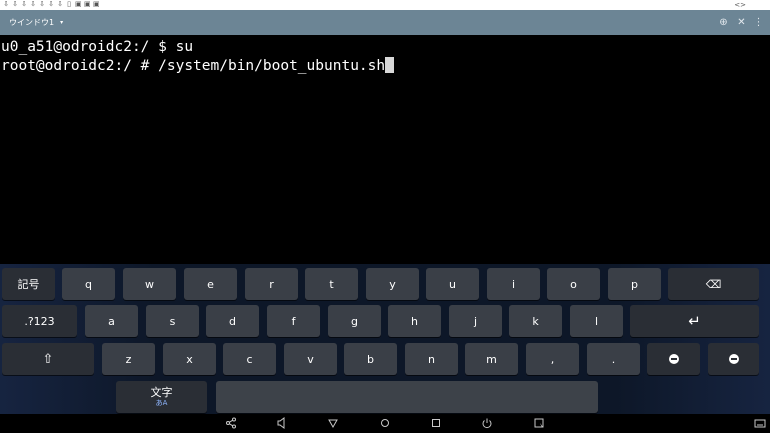  I want to click on status-bar: ⇩ ⇩ ⇩ ⇩ ⇩ ⇩ ⇩ ▯ ▣ ▣ ▣ <>, so click(385, 5).